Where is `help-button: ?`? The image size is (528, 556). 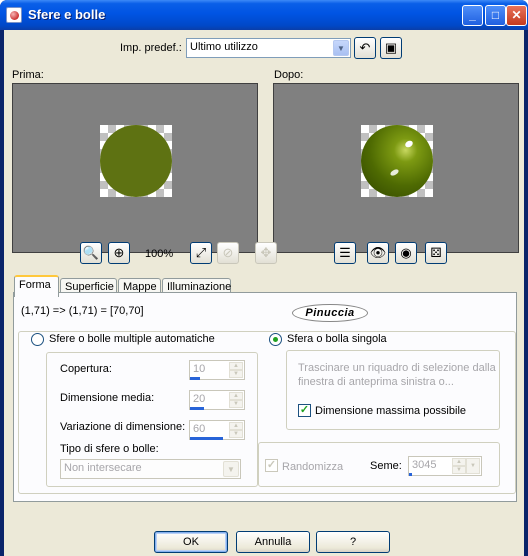 help-button: ? is located at coordinates (353, 542).